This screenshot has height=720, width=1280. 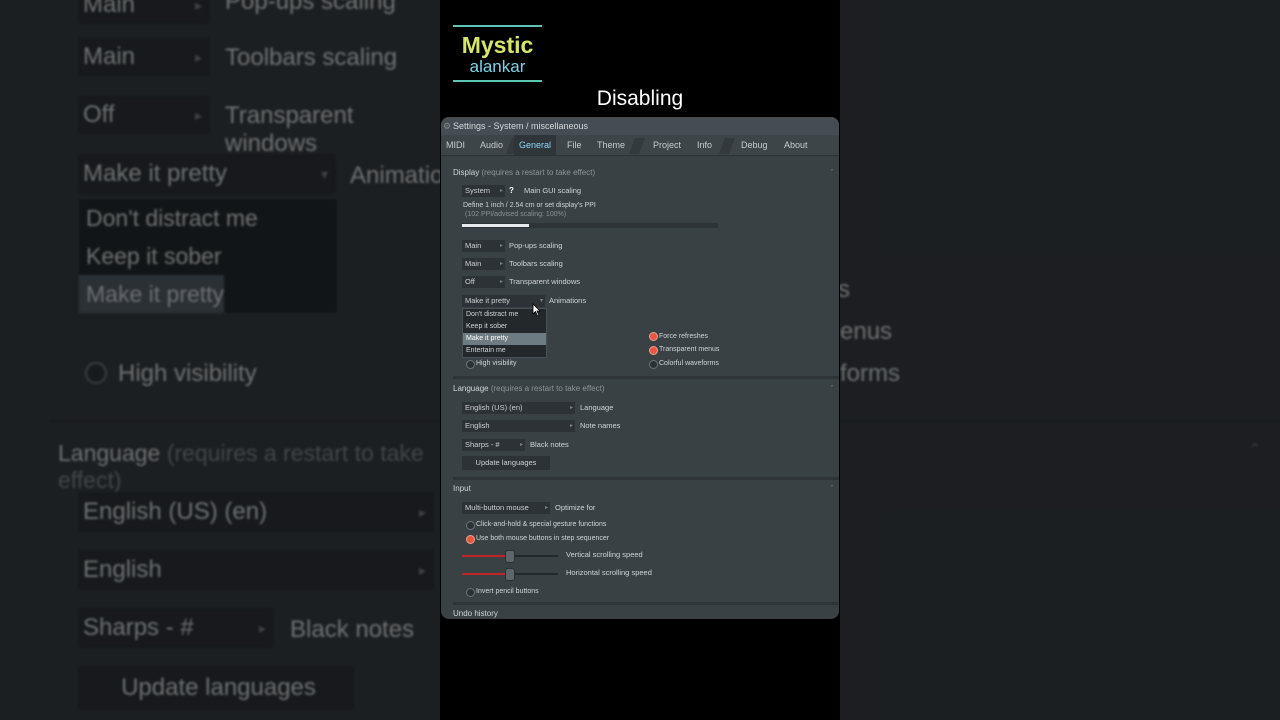 I want to click on gui-scaling-select: System ▸, so click(x=483, y=191).